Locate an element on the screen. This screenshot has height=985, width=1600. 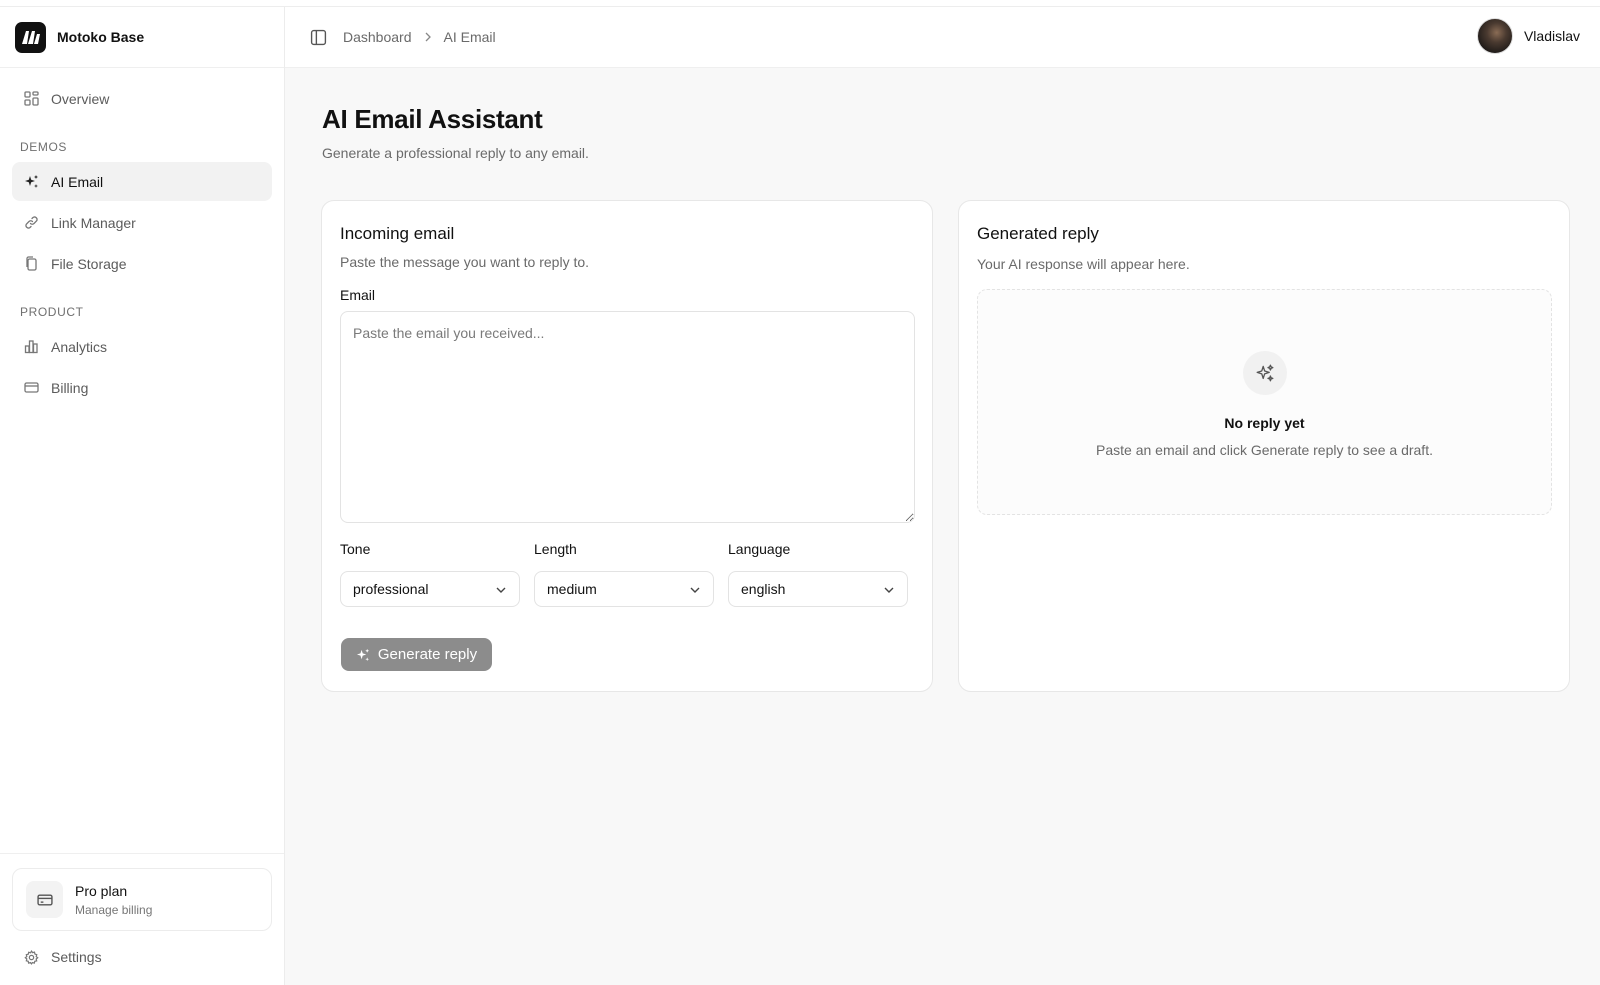
sidebar-item-label: AI Email is located at coordinates (77, 181).